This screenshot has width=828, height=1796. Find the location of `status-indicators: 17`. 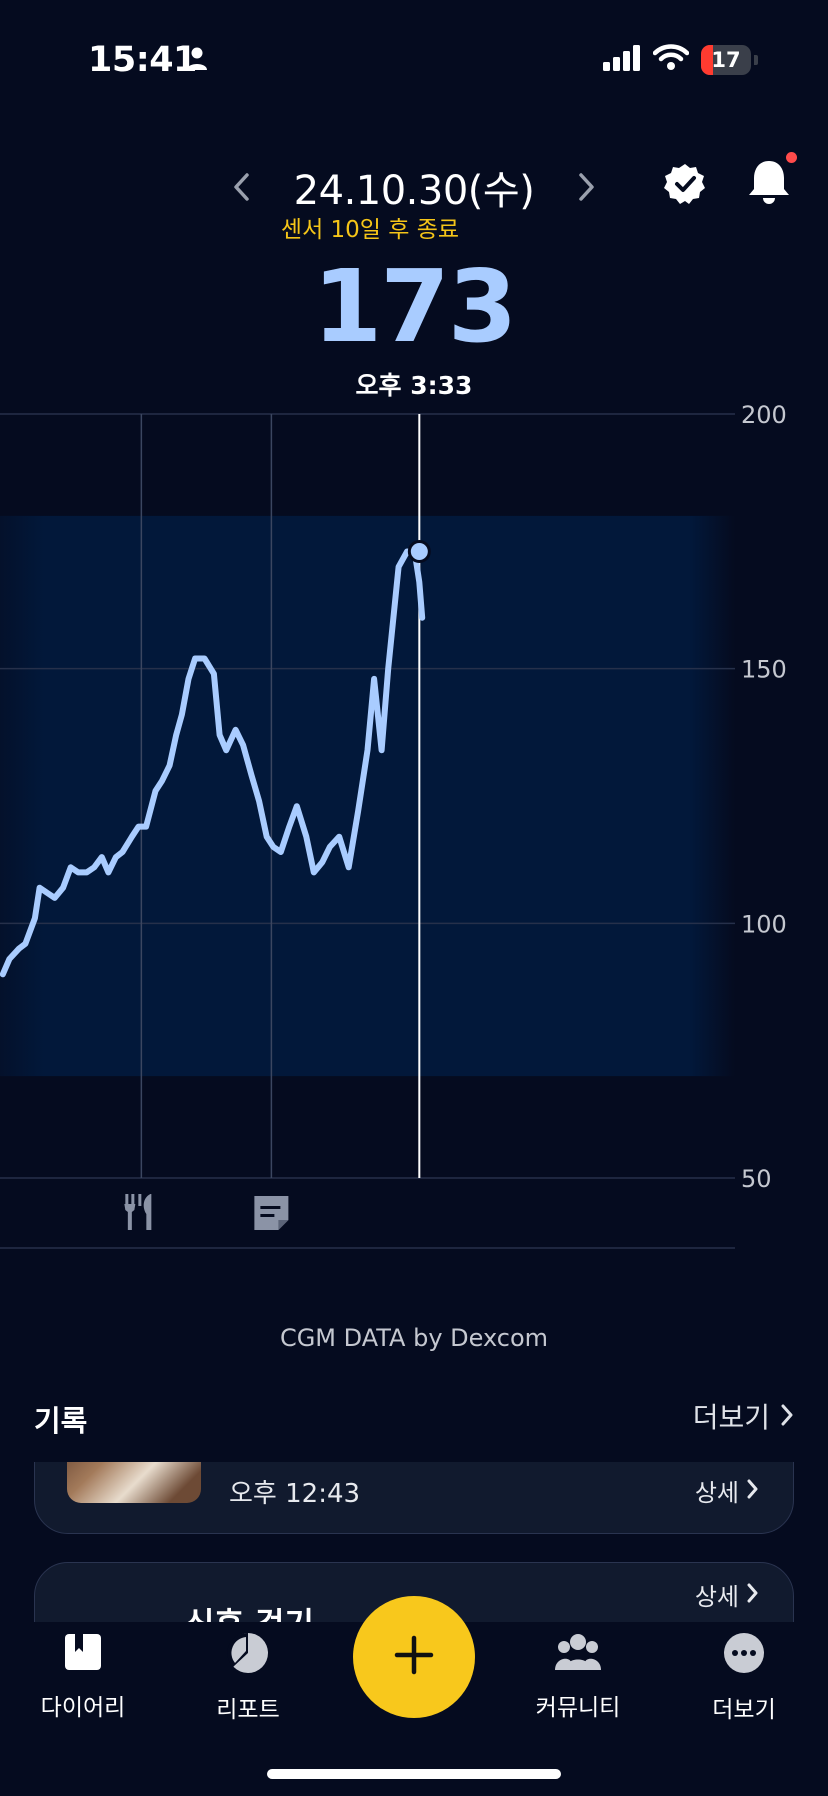

status-indicators: 17 is located at coordinates (680, 59).